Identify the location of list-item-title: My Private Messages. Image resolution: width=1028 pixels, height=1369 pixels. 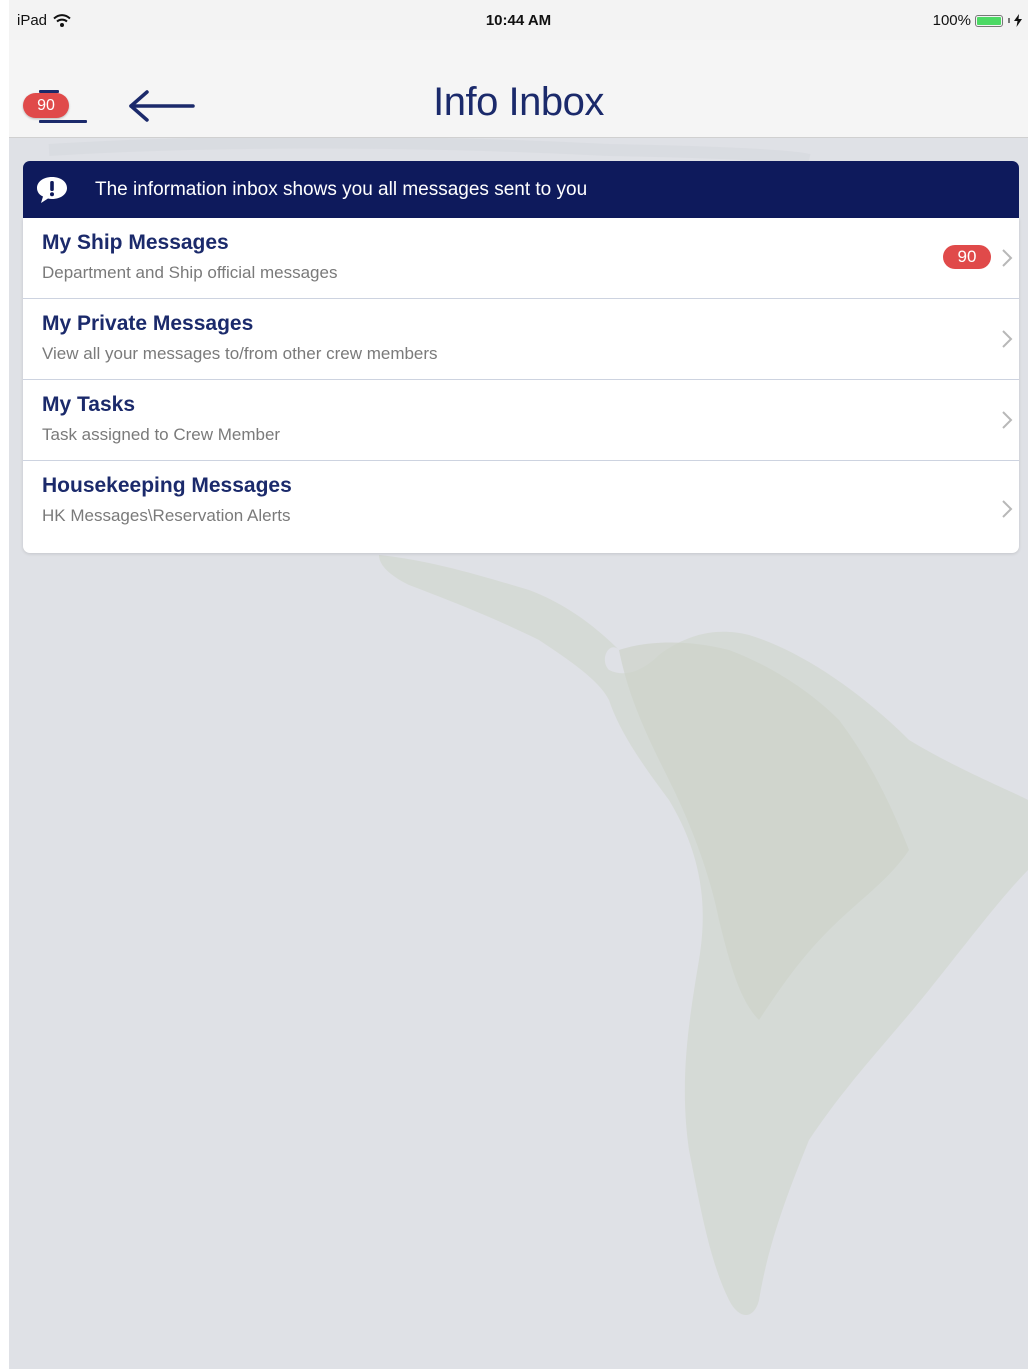
(148, 323).